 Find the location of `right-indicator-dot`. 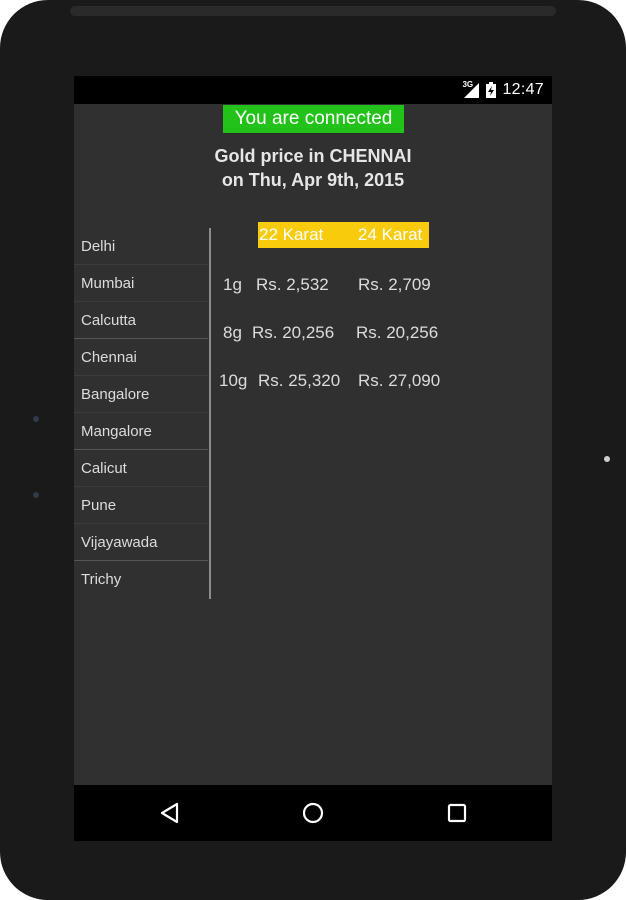

right-indicator-dot is located at coordinates (607, 459).